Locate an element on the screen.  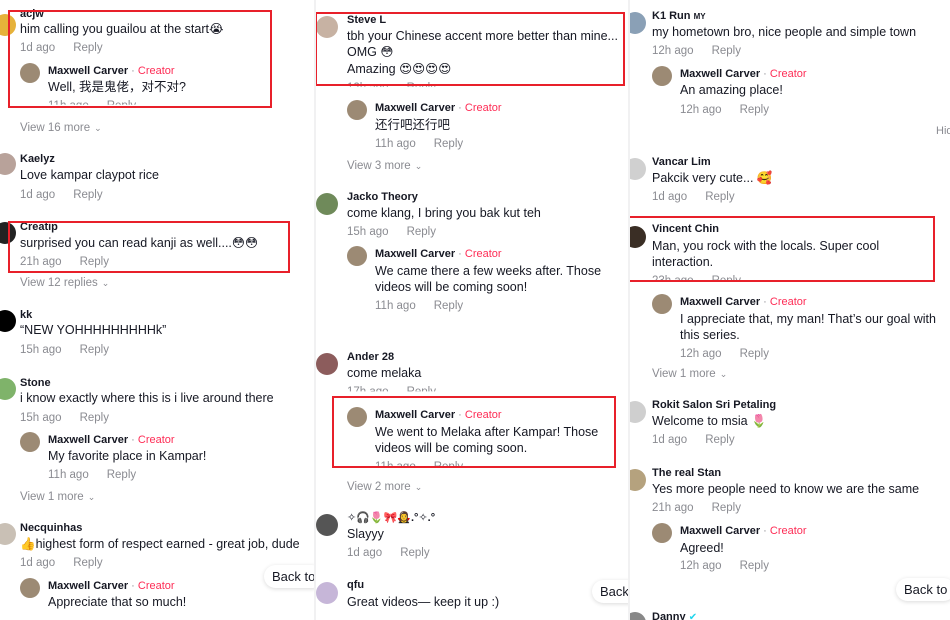
view-more-replies: View 3 more ⌄ is located at coordinates (384, 166).